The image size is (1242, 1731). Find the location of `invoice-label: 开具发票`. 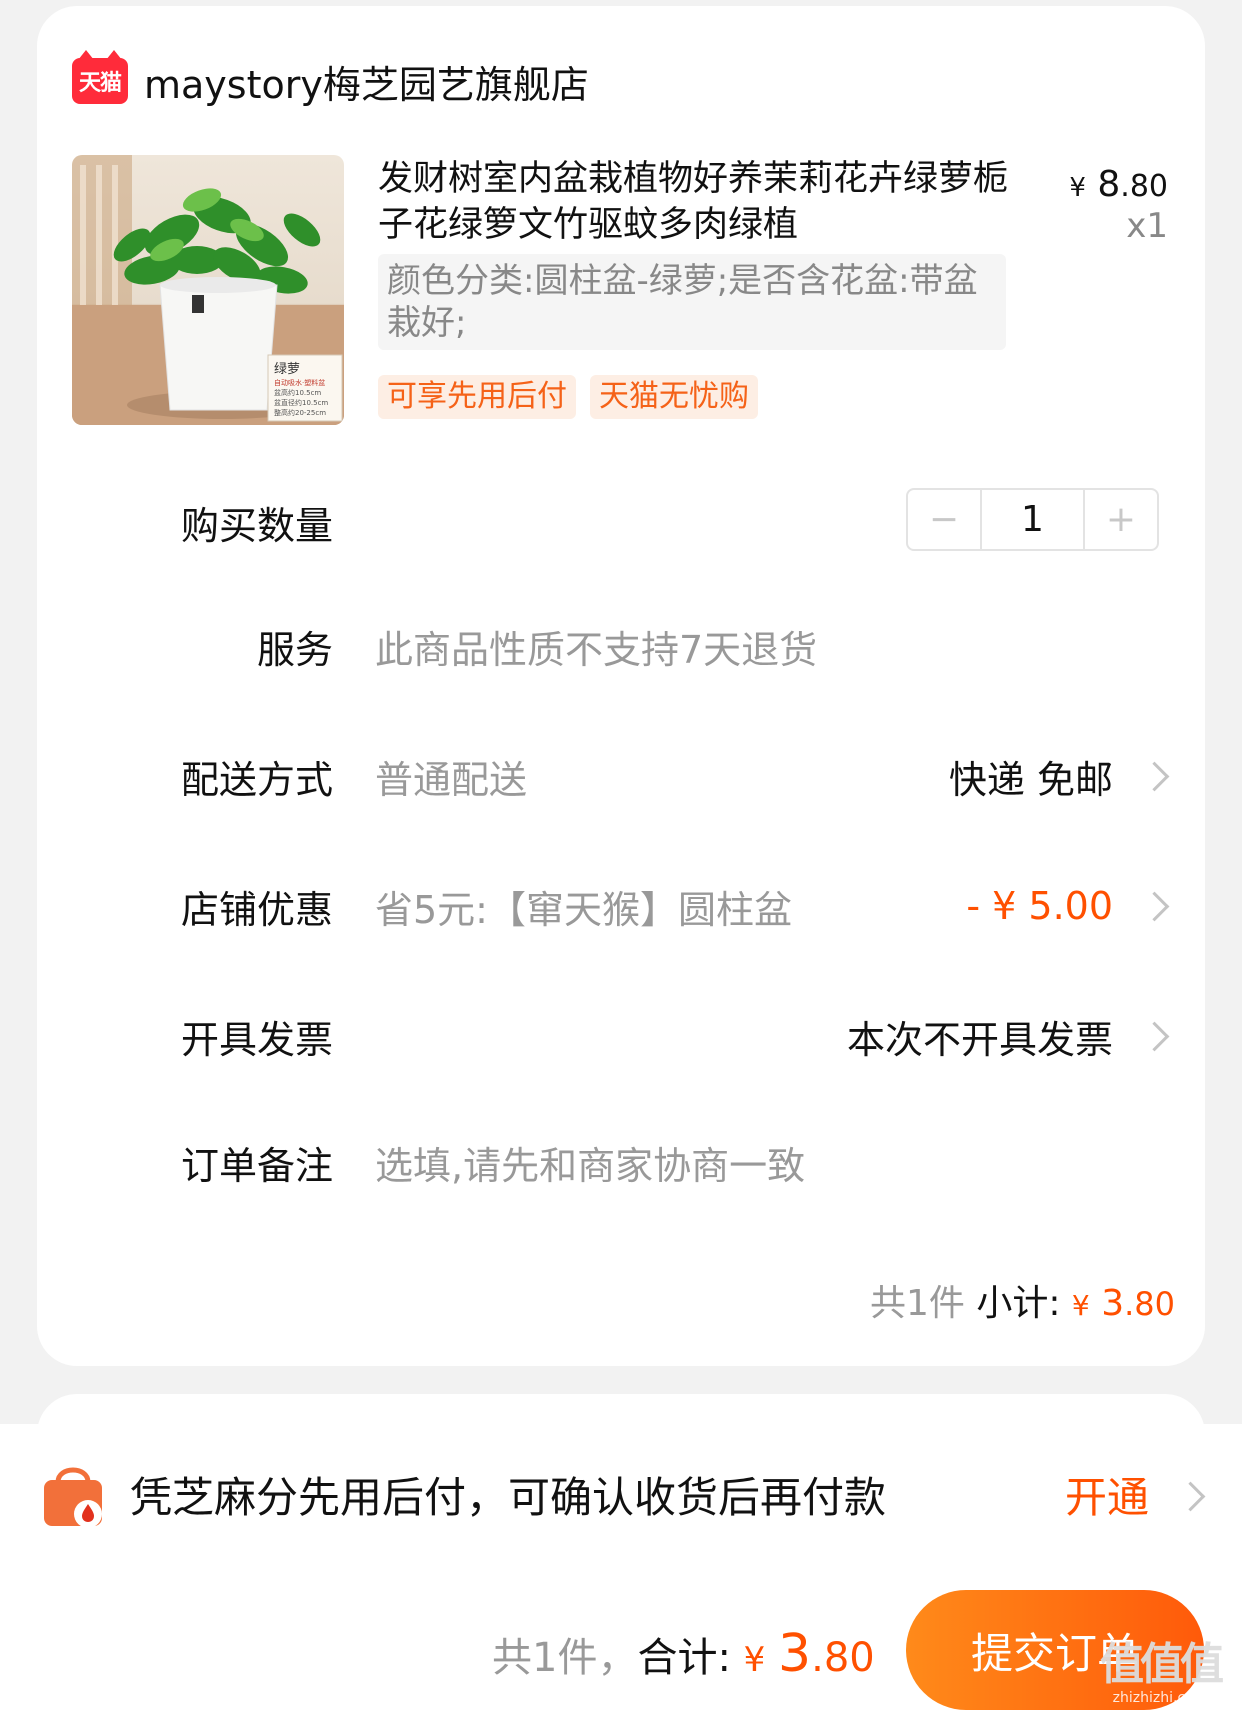

invoice-label: 开具发票 is located at coordinates (256, 1039).